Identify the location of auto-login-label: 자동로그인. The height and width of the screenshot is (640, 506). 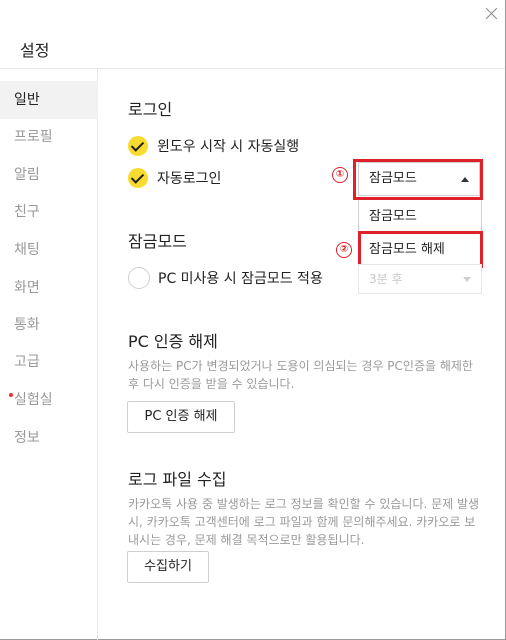
(189, 179).